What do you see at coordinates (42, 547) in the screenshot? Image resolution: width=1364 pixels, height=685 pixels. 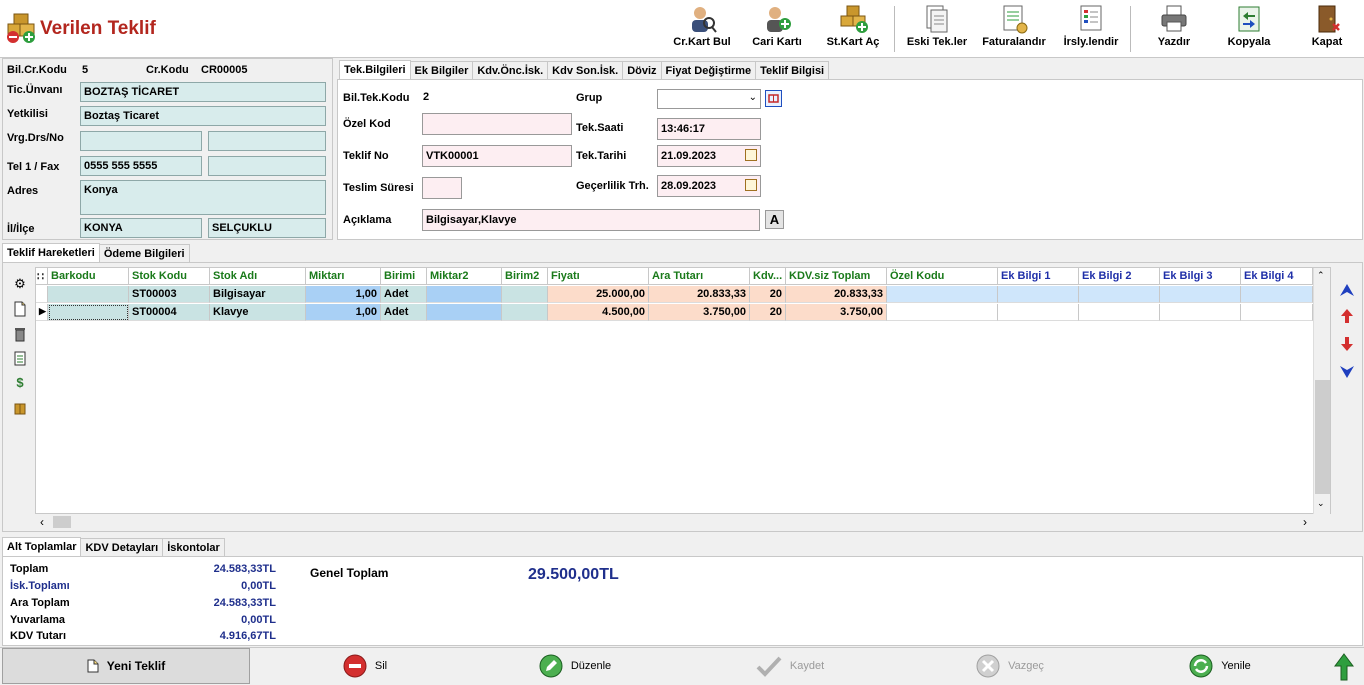 I see `tab-alt-toplamlar: Alt Toplamlar` at bounding box center [42, 547].